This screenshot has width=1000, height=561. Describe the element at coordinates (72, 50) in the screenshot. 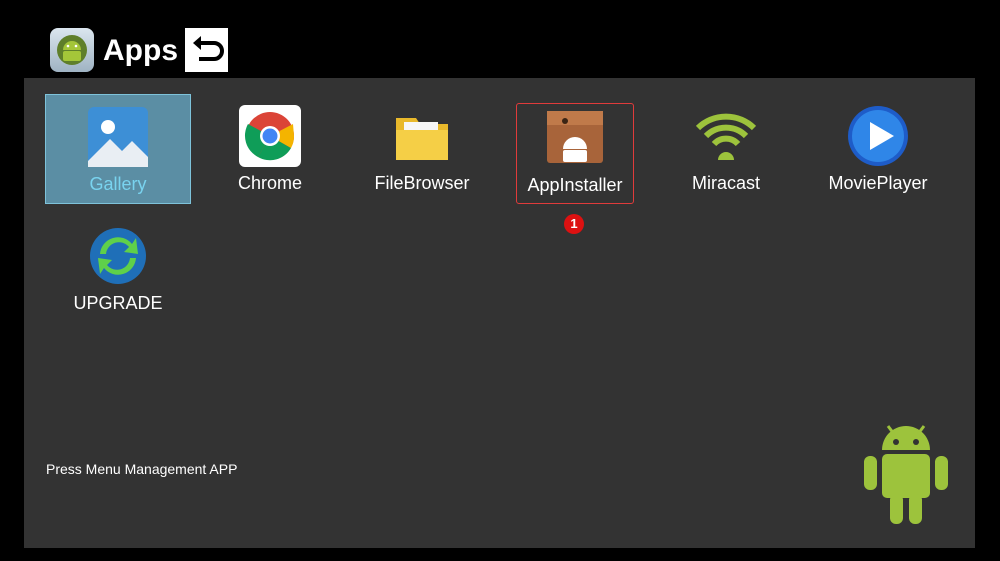

I see `android-icon` at that location.